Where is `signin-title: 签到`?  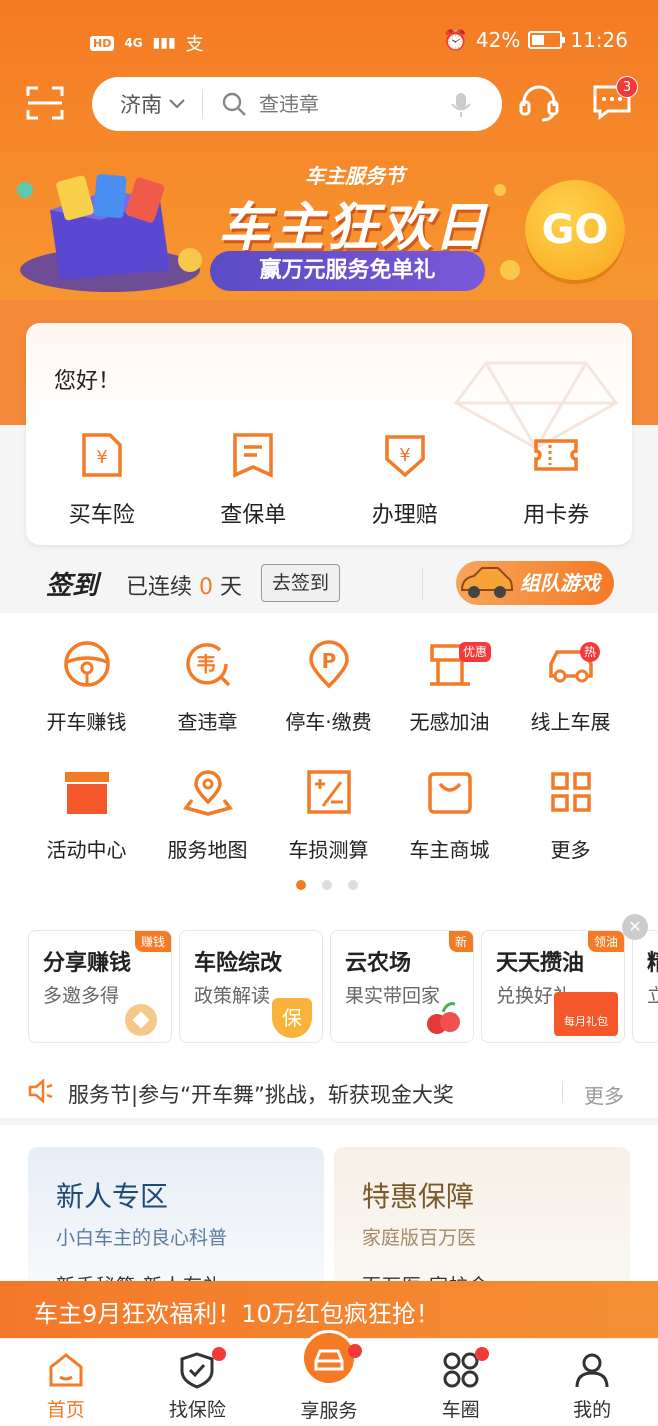 signin-title: 签到 is located at coordinates (72, 586).